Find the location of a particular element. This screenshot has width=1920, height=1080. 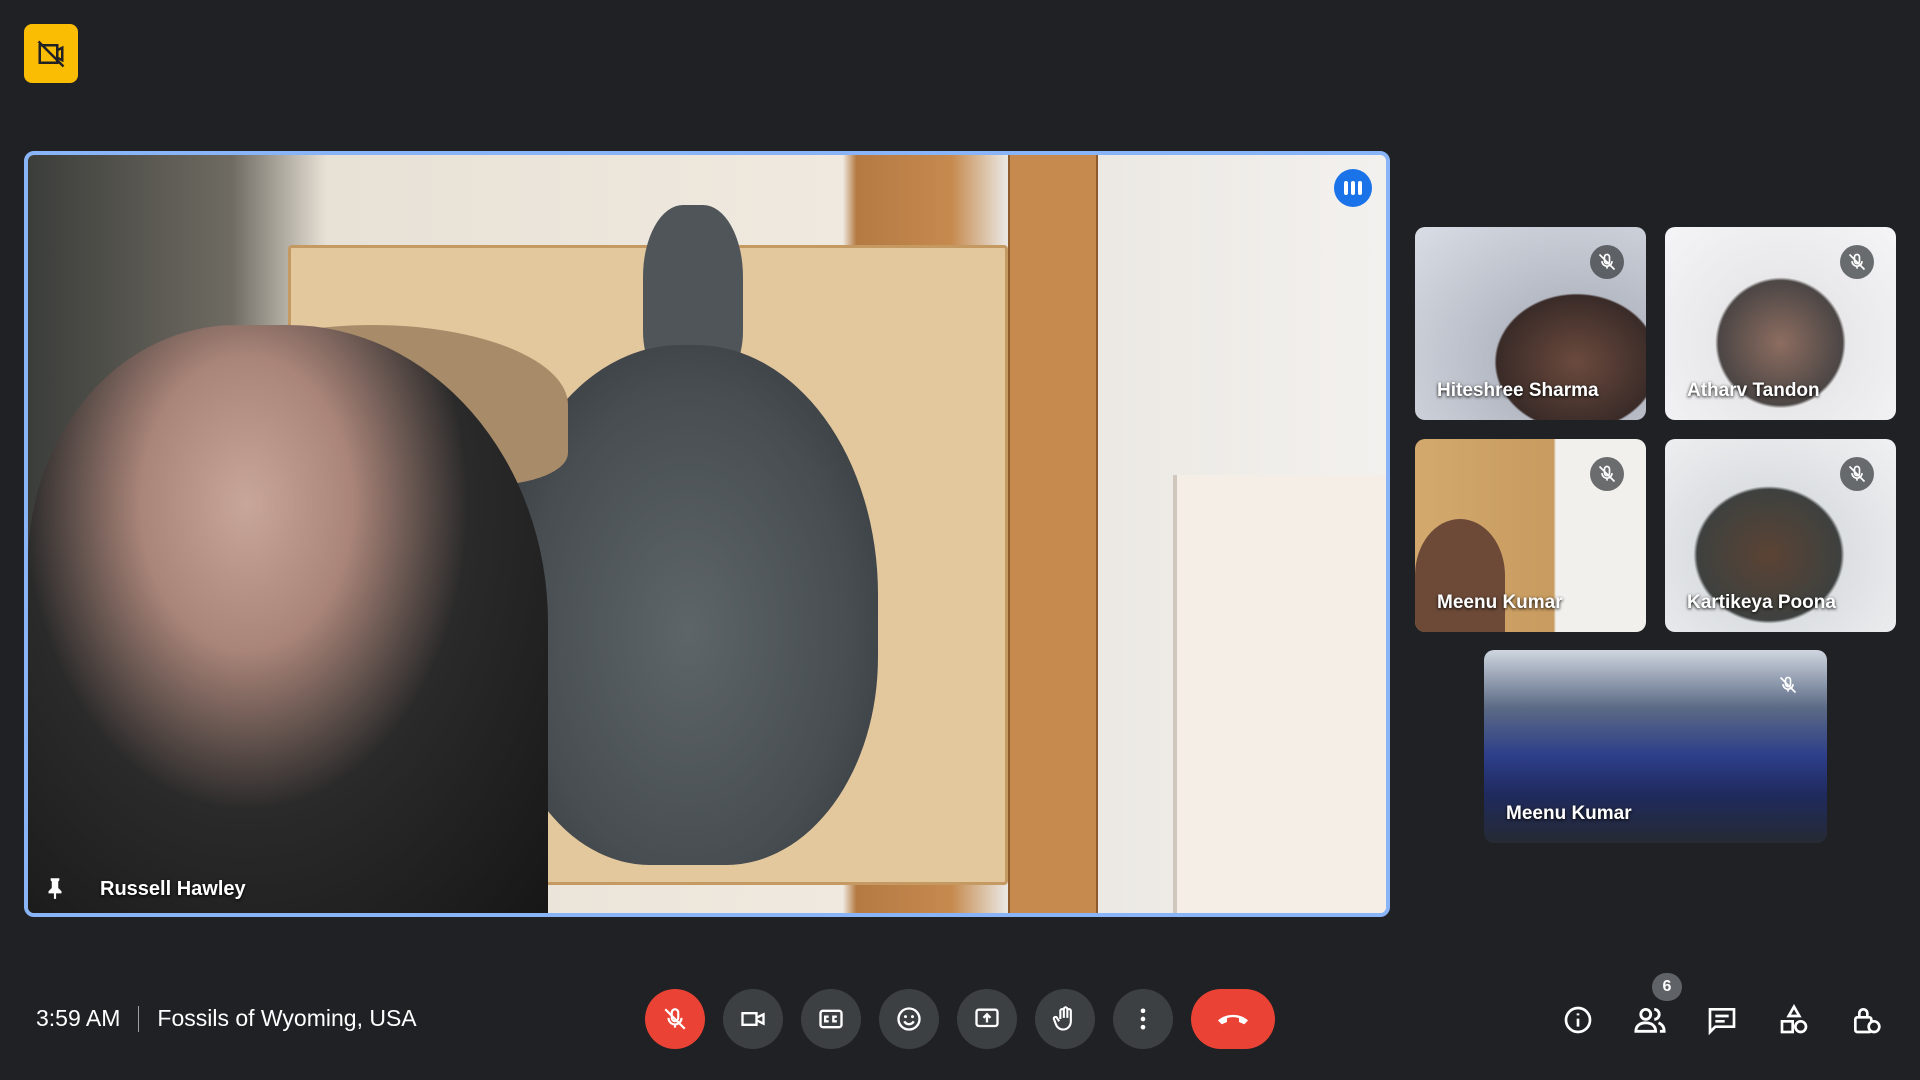

info-icon is located at coordinates (1578, 1020).